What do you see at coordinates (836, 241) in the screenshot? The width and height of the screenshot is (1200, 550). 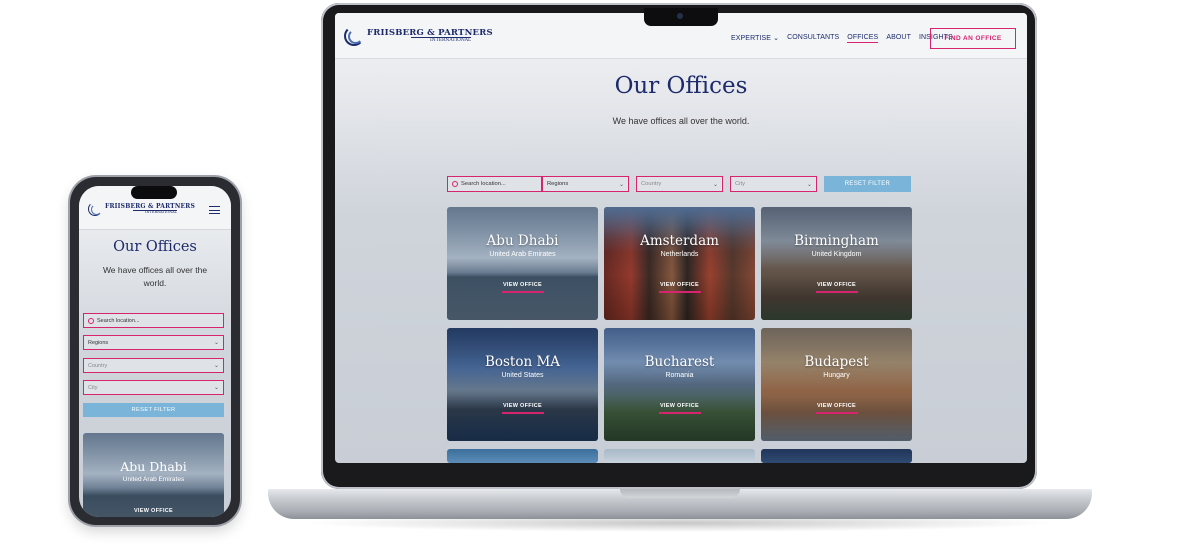 I see `office-name: Birmingham` at bounding box center [836, 241].